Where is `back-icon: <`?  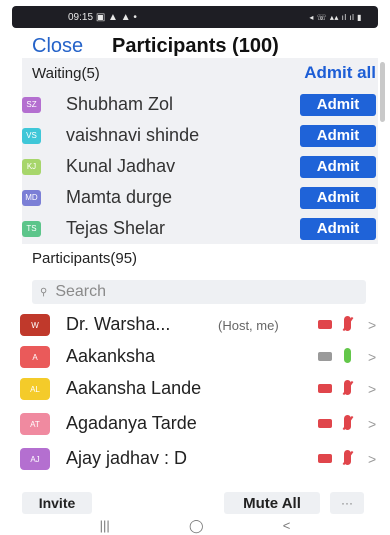
back-icon: < is located at coordinates (287, 525).